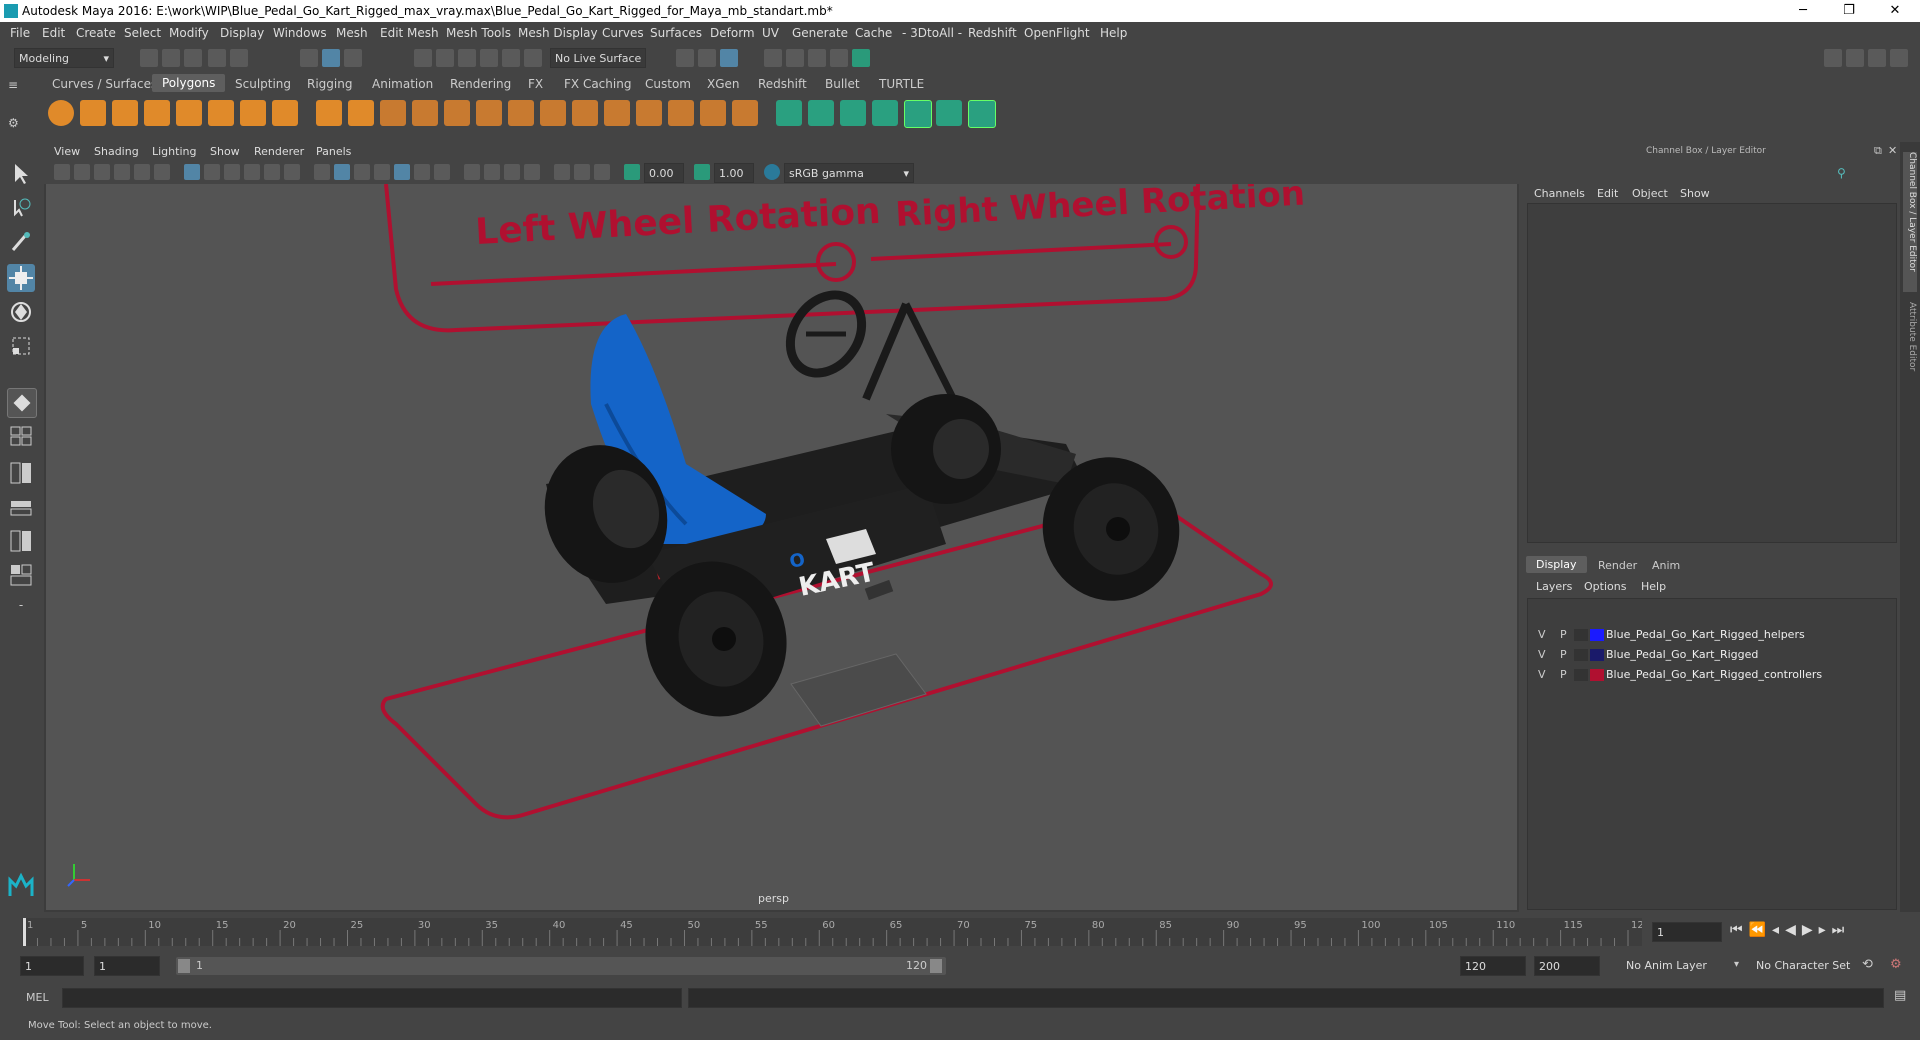 The width and height of the screenshot is (1920, 1040). What do you see at coordinates (562, 172) in the screenshot?
I see `xray-icon` at bounding box center [562, 172].